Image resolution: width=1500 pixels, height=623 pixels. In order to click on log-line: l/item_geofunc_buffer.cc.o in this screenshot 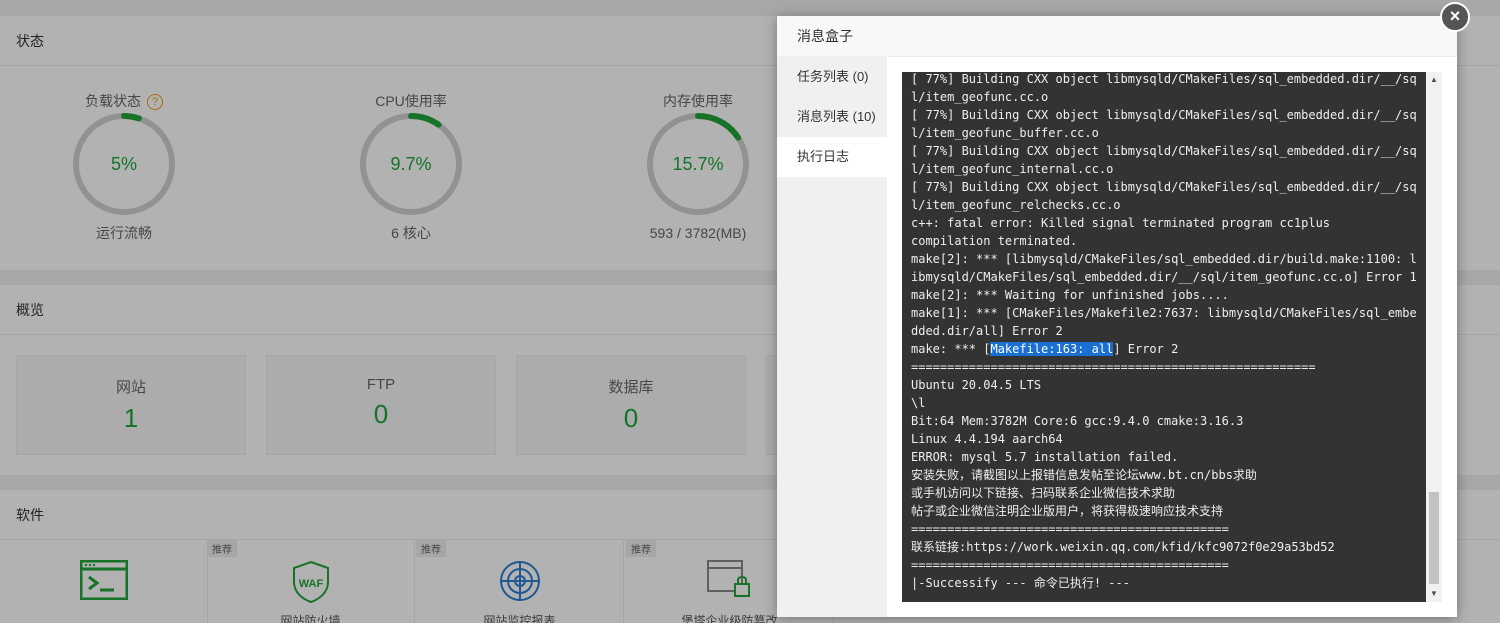, I will do `click(1005, 133)`.